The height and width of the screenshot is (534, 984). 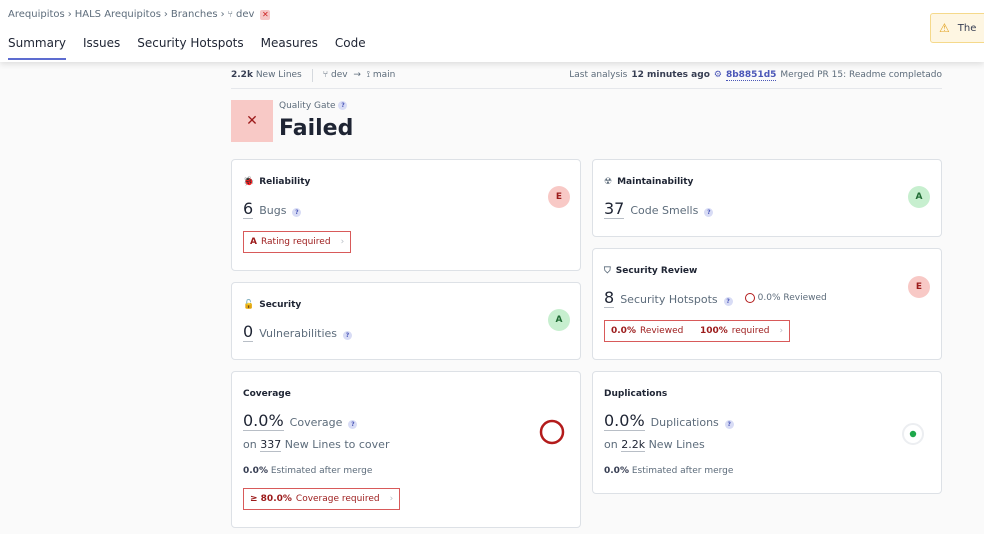 I want to click on breadcrumb-org: Arequipitos, so click(x=36, y=14).